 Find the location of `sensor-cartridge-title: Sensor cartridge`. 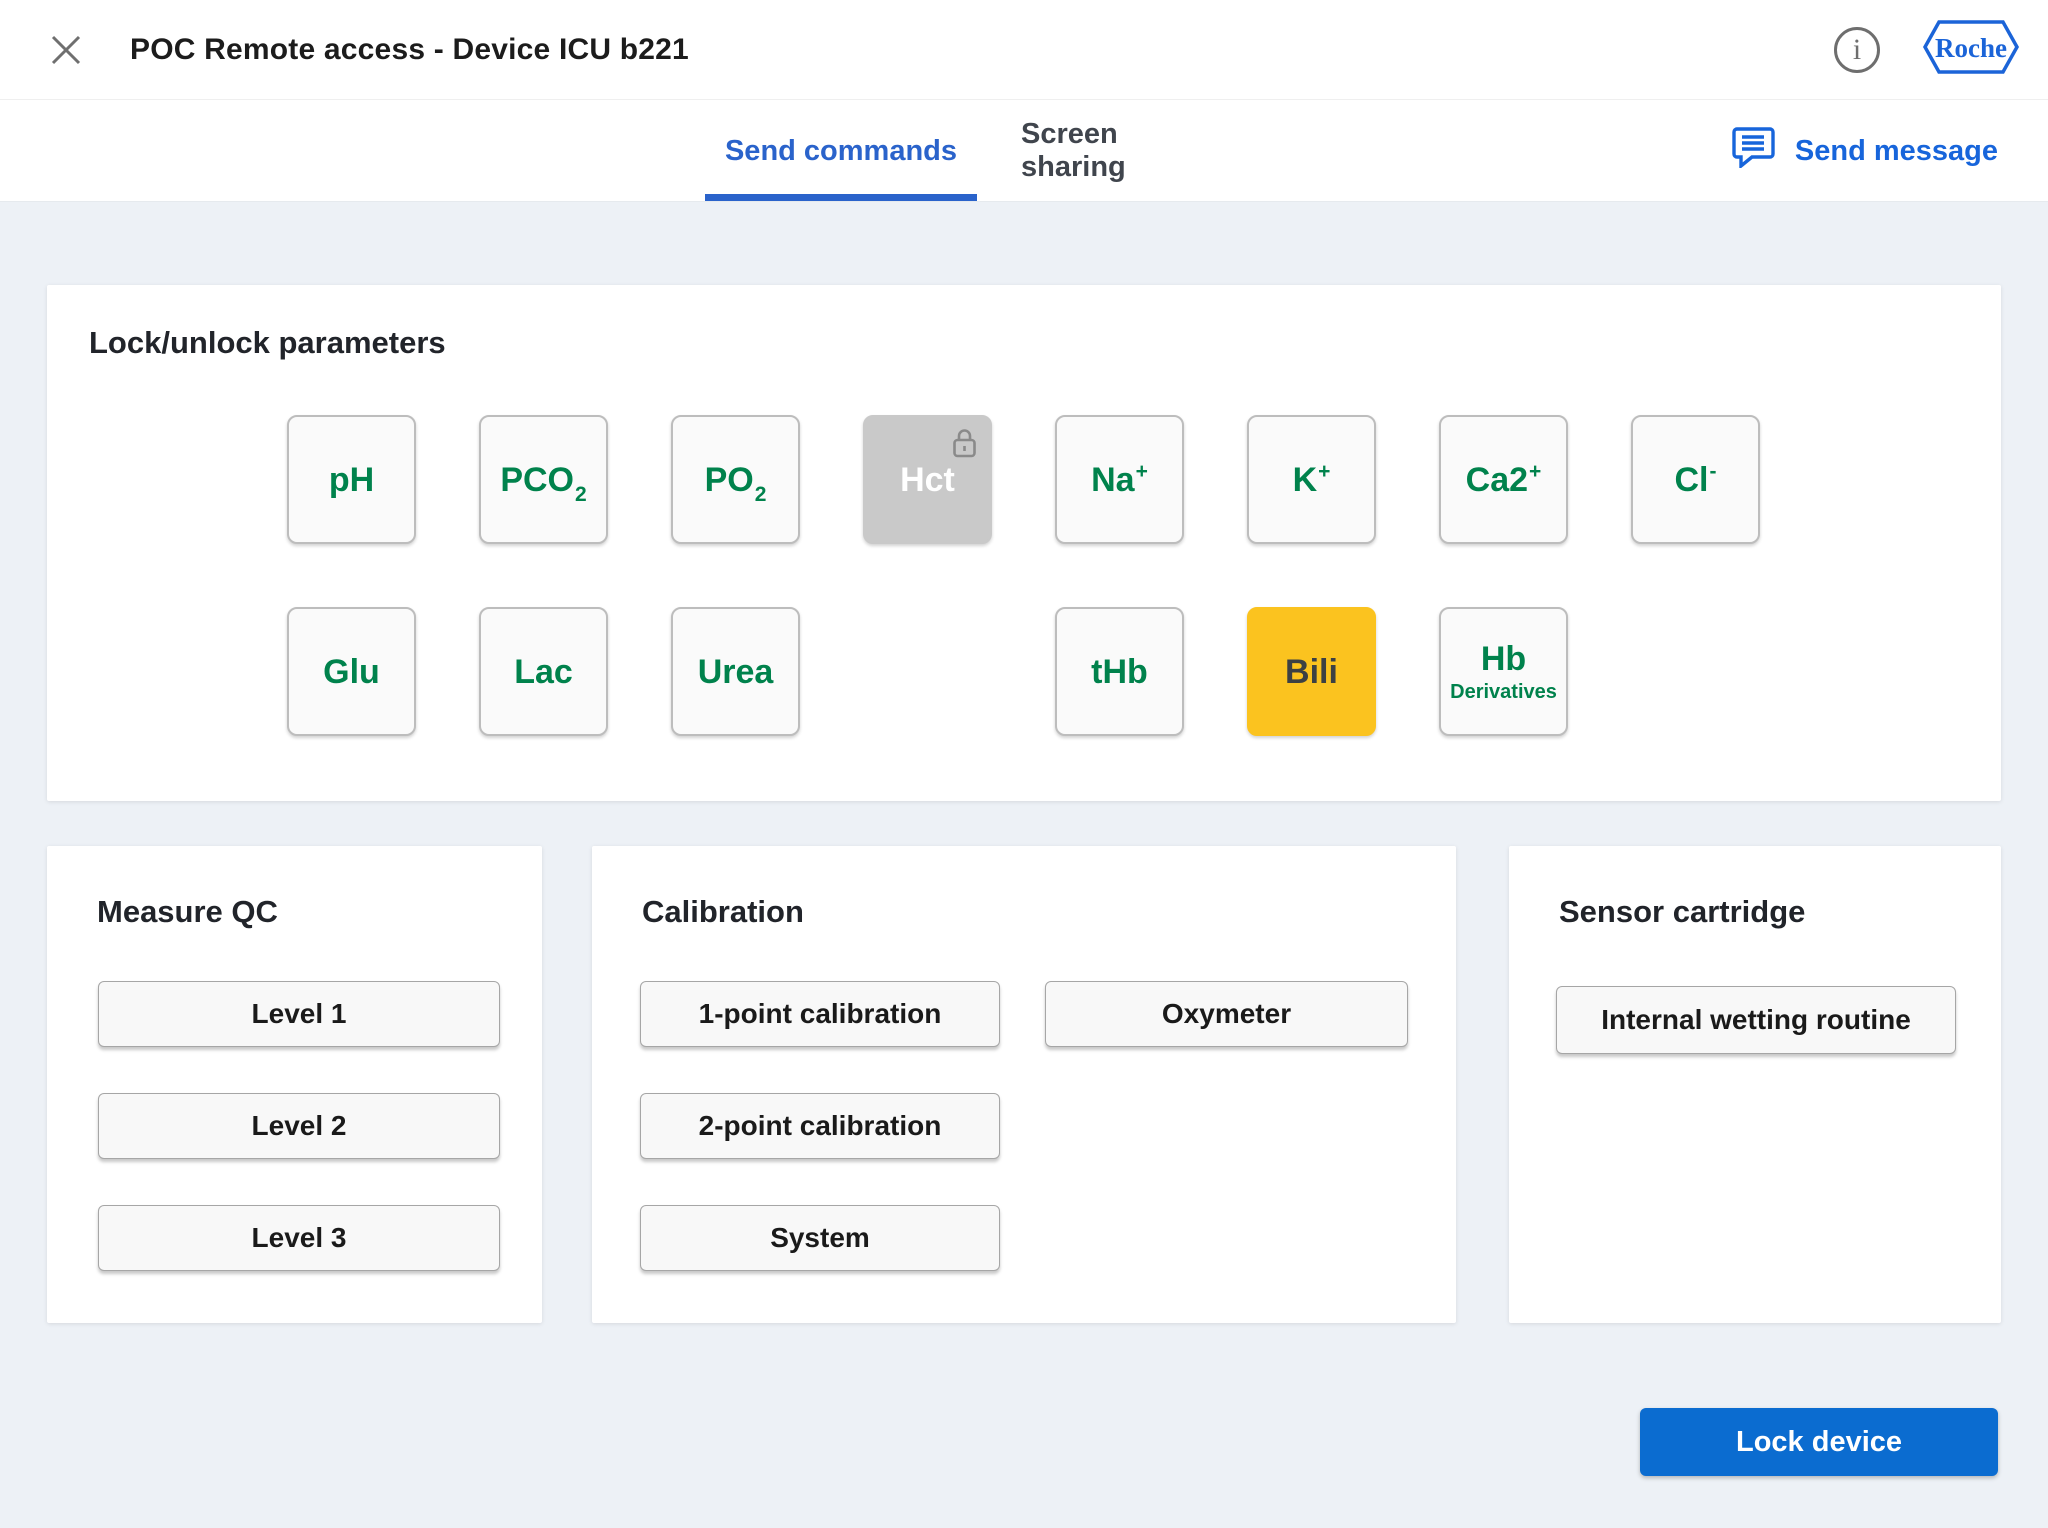

sensor-cartridge-title: Sensor cartridge is located at coordinates (1682, 911).